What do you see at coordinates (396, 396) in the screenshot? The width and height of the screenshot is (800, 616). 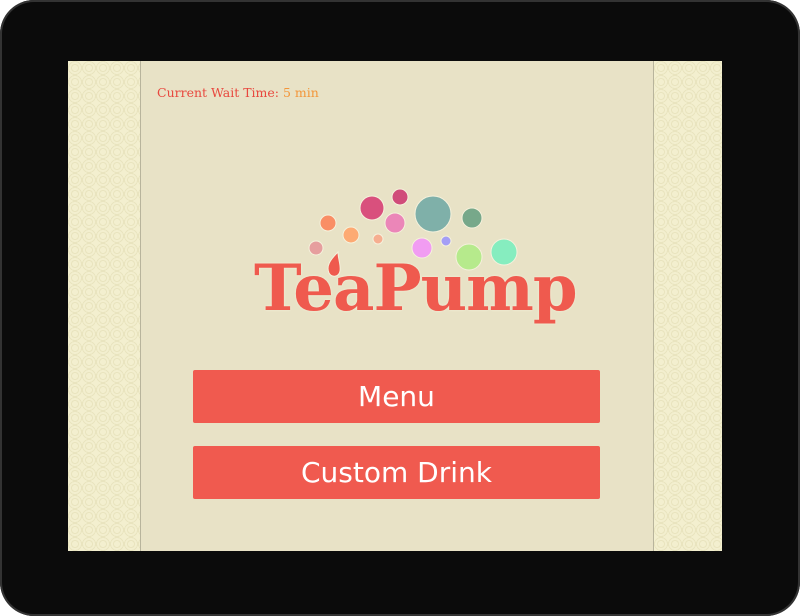 I see `menu-button: Menu` at bounding box center [396, 396].